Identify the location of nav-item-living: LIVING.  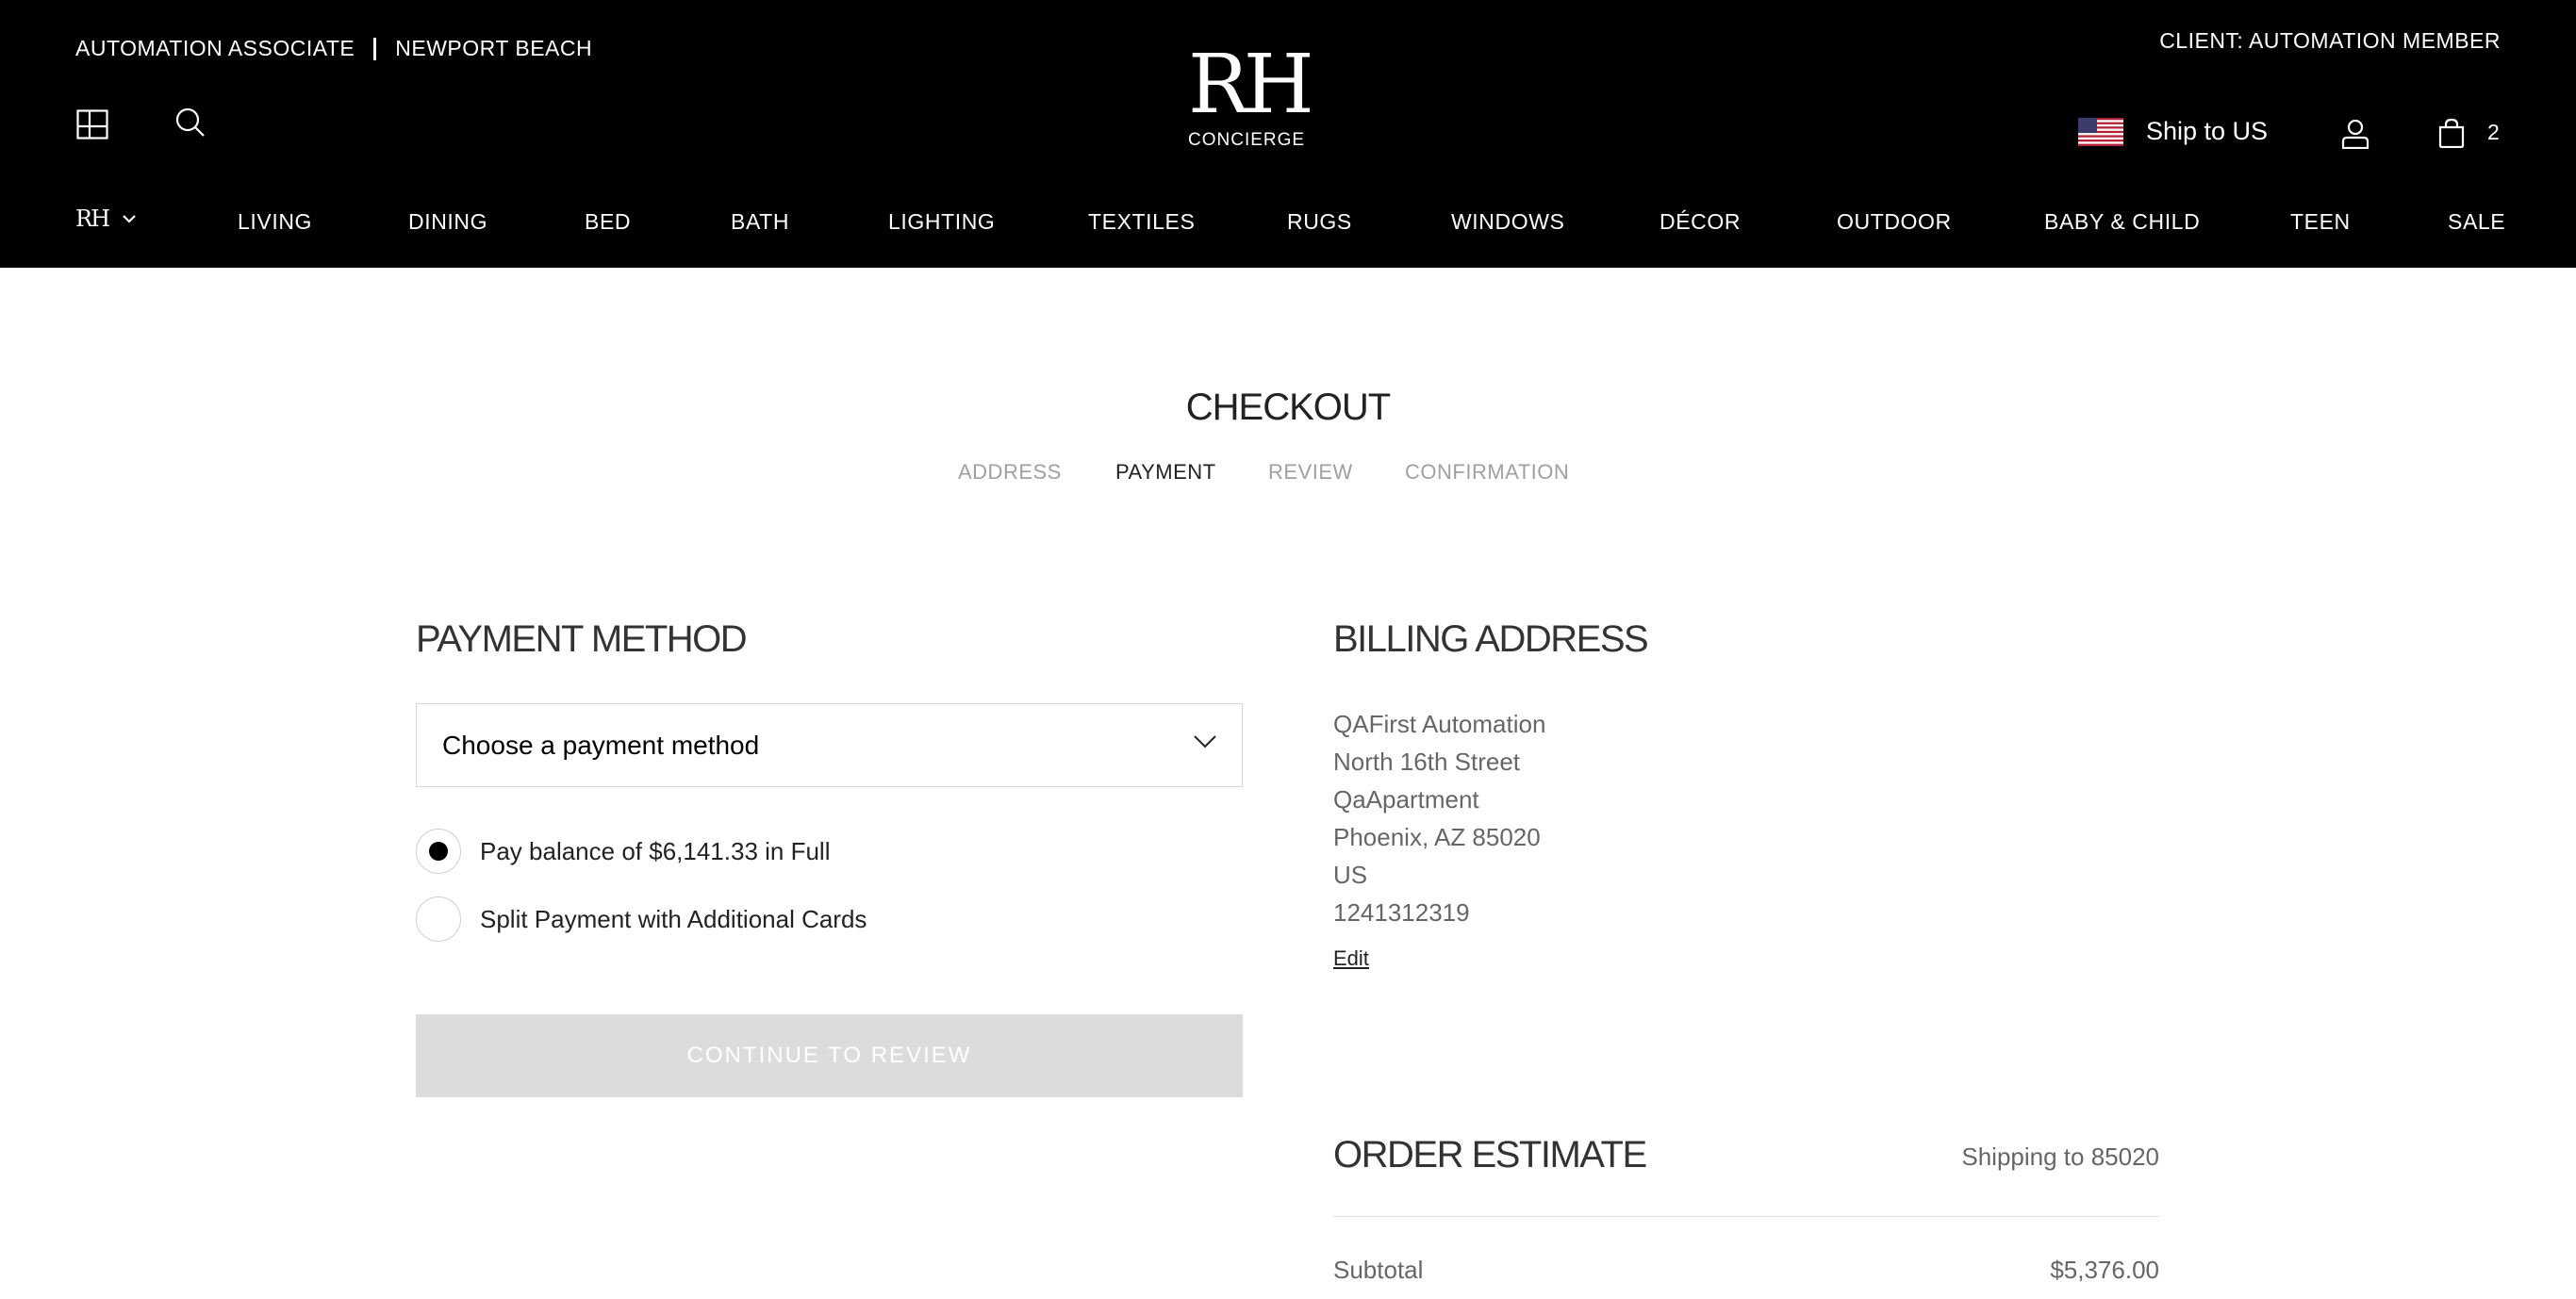
(275, 222).